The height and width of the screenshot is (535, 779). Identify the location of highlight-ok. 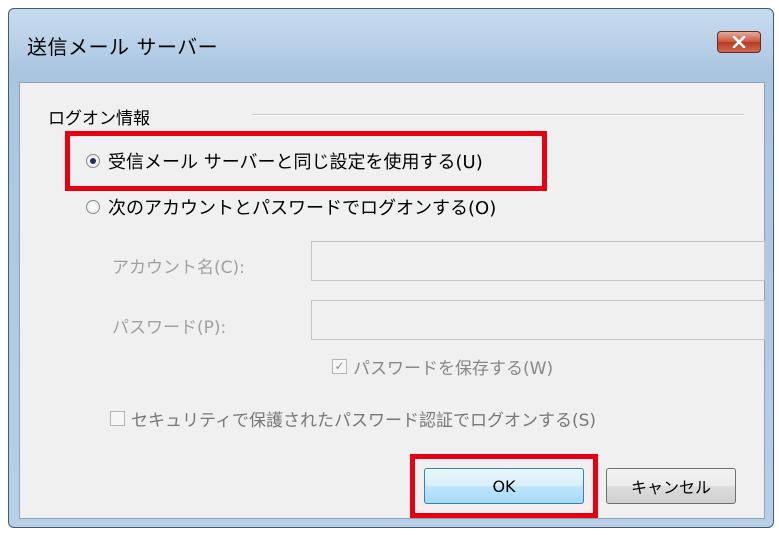
(504, 486).